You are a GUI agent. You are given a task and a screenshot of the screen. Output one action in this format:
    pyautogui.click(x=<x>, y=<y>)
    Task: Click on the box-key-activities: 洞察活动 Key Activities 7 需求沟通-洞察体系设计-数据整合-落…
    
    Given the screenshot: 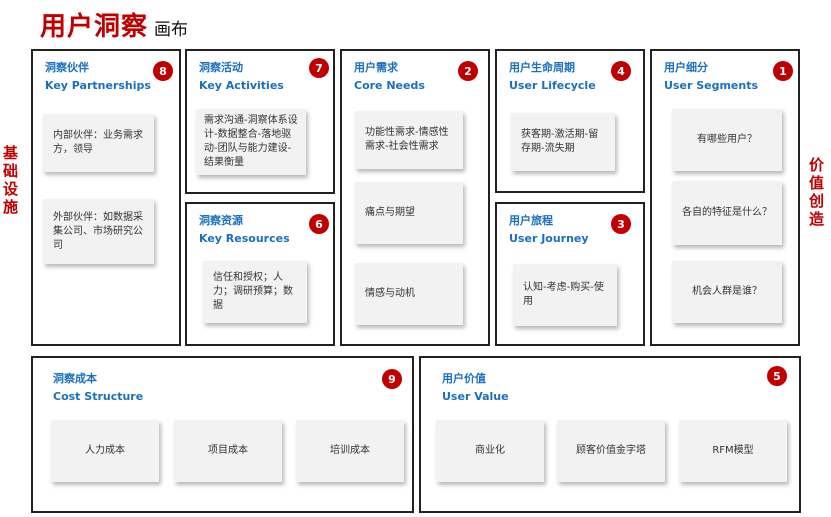 What is the action you would take?
    pyautogui.click(x=260, y=121)
    